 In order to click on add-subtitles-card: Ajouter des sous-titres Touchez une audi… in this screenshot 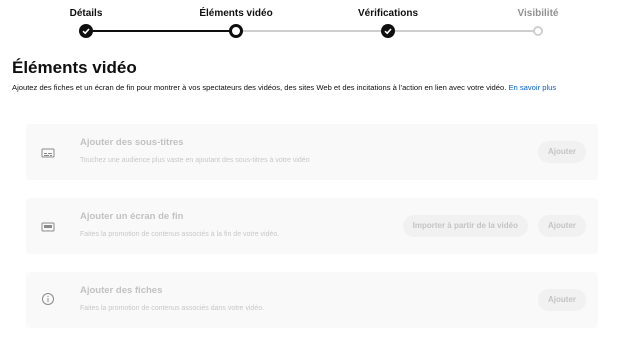, I will do `click(312, 152)`.